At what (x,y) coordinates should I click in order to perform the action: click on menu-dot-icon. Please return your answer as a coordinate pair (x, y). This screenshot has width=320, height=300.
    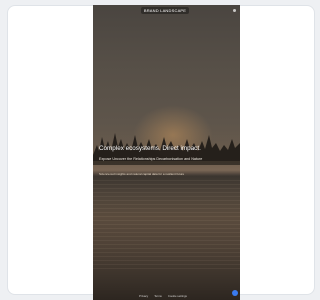
    Looking at the image, I should click on (234, 10).